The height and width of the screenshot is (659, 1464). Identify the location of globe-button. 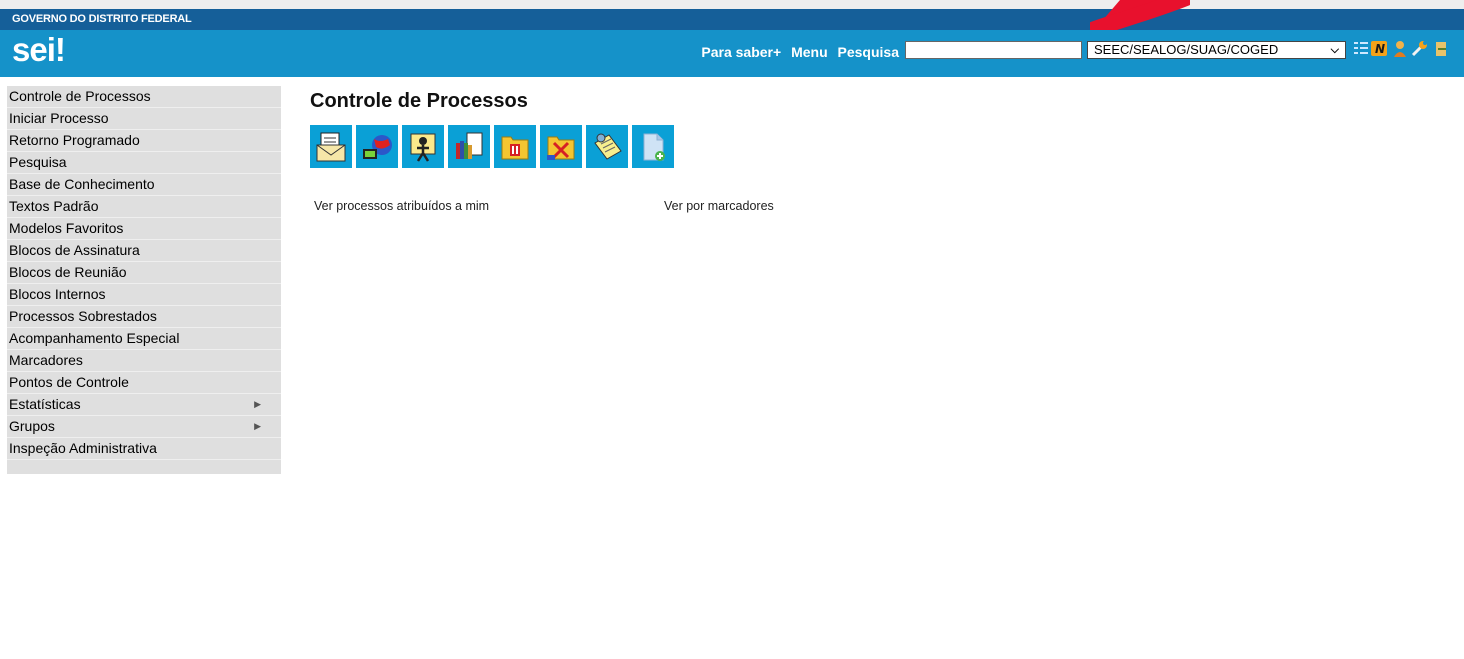
(377, 146).